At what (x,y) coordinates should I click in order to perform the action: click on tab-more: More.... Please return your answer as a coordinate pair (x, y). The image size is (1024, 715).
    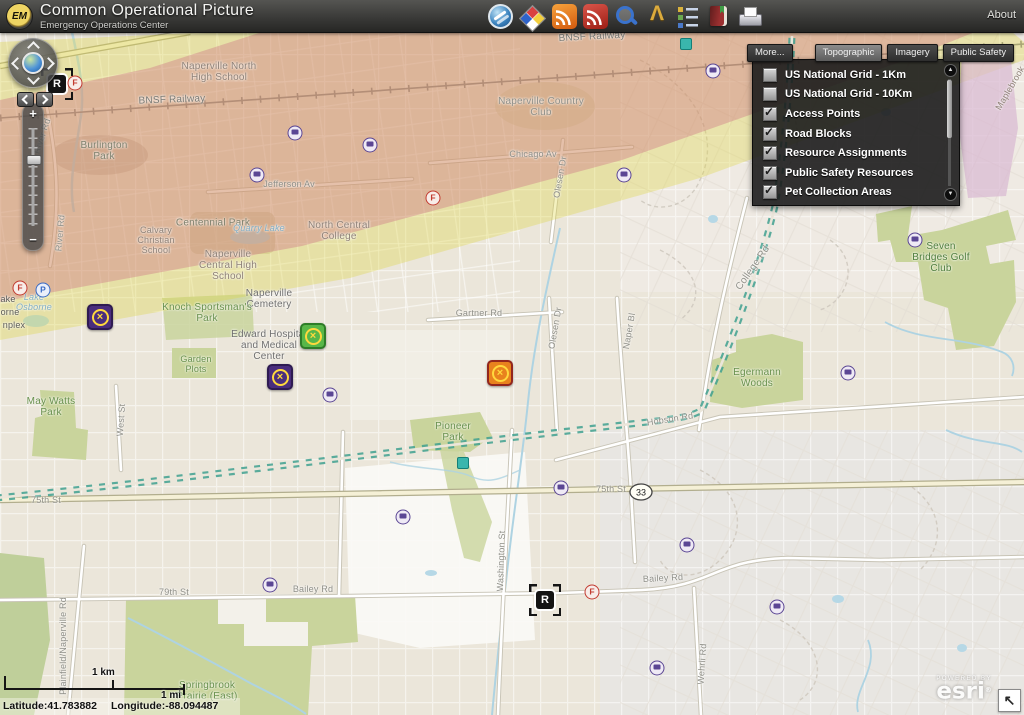
    Looking at the image, I should click on (770, 53).